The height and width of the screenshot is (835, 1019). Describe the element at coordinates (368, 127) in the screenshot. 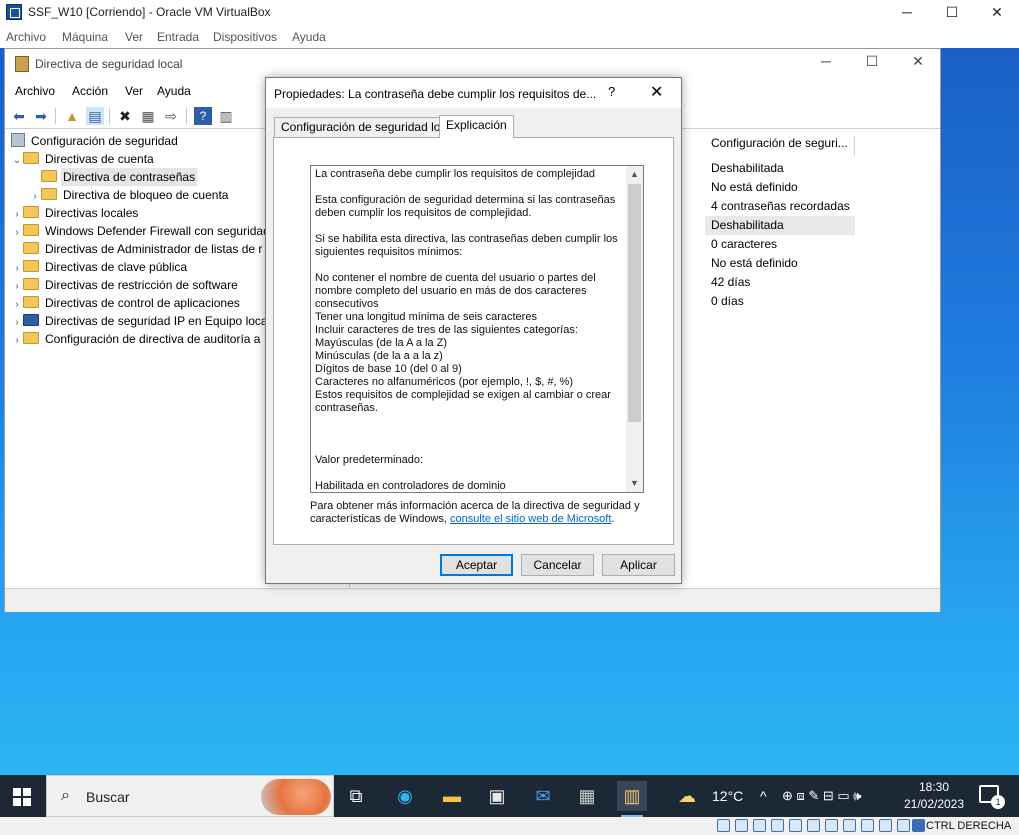

I see `tab-local-security-setting: Configuración de seguridad local` at that location.